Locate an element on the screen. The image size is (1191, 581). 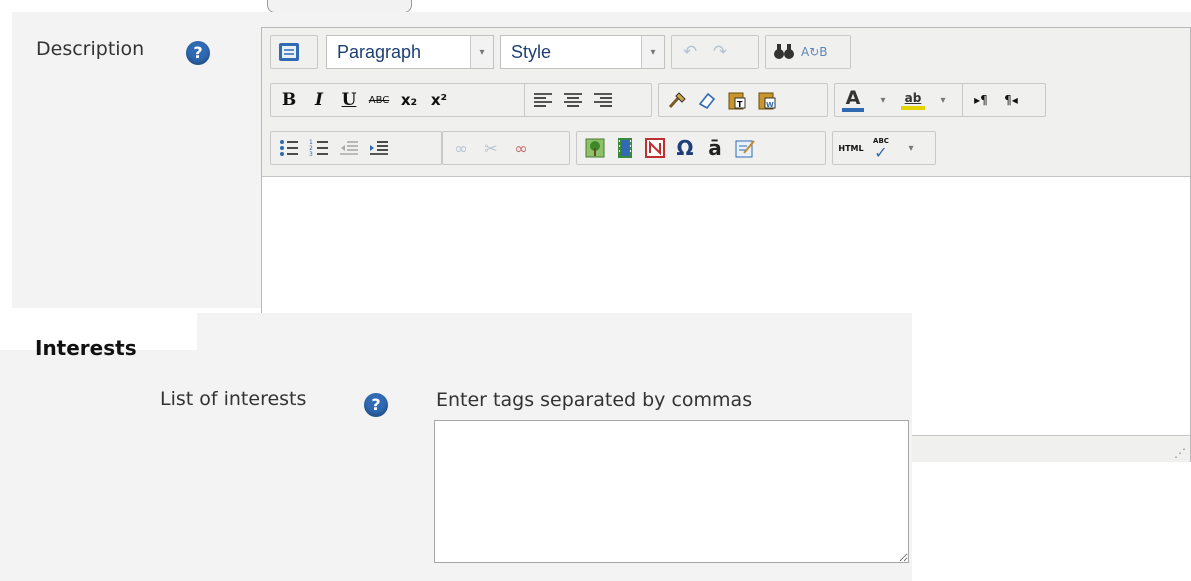
svg-text: W is located at coordinates (770, 105).